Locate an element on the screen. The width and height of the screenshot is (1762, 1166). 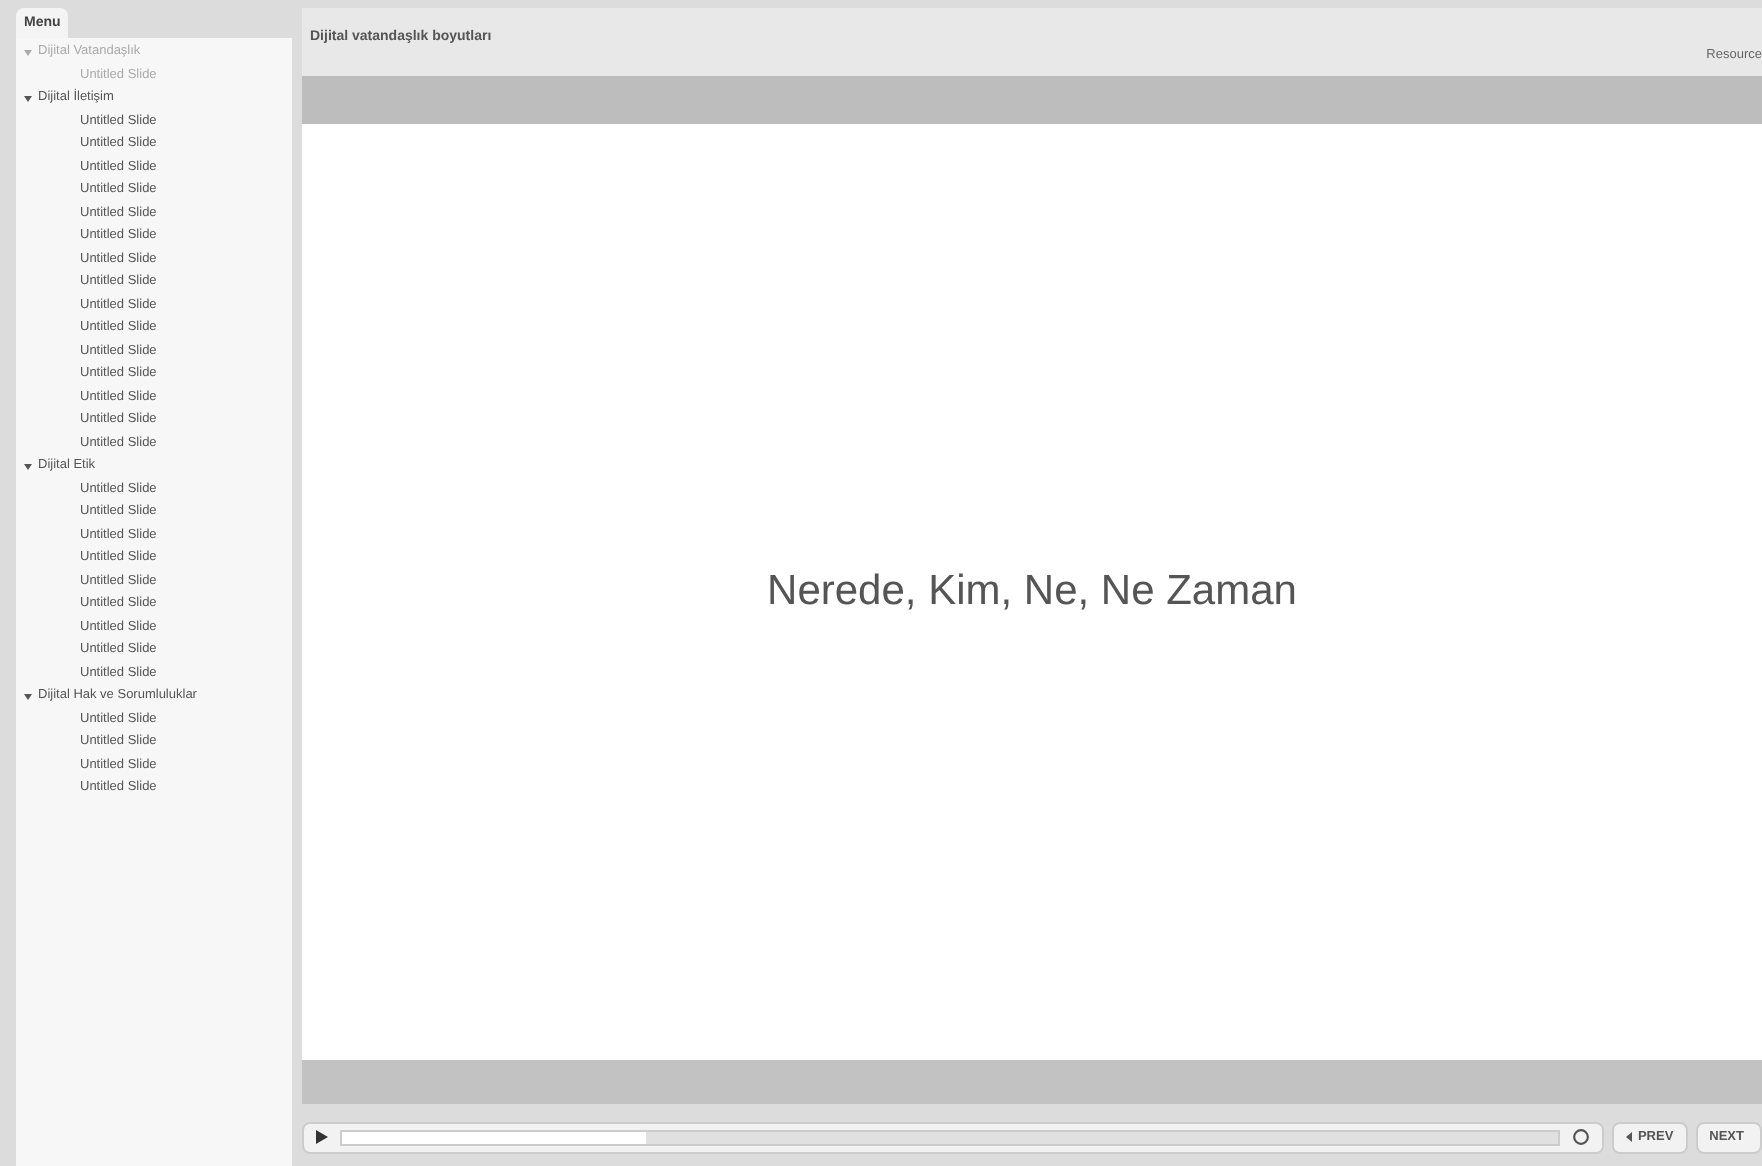
chevron-left-icon is located at coordinates (1628, 1137).